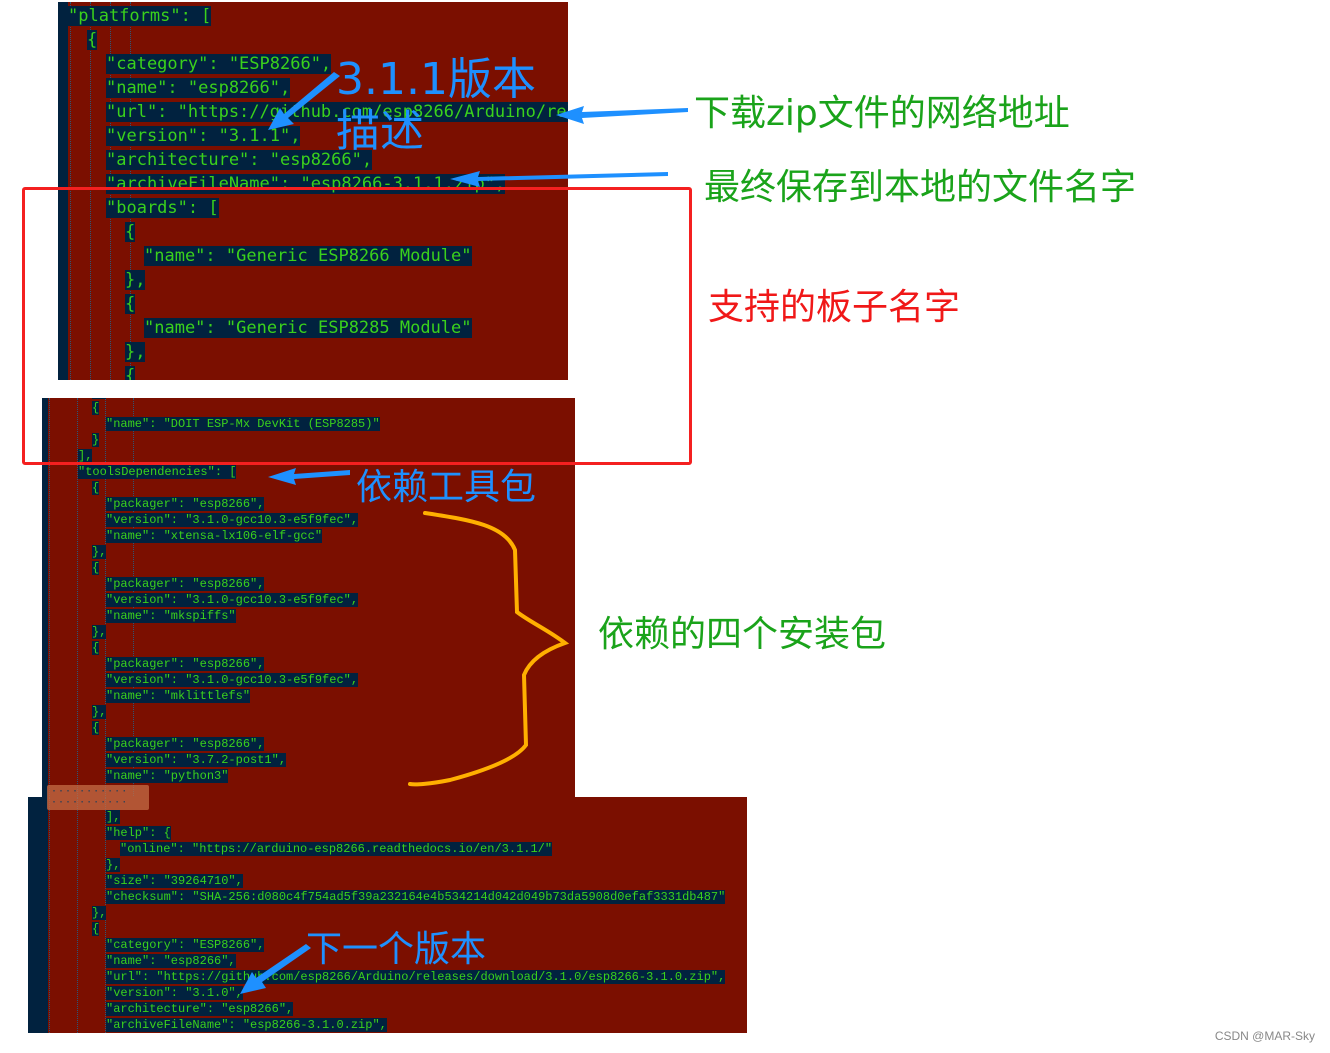 The image size is (1330, 1053). What do you see at coordinates (920, 187) in the screenshot?
I see `annotation-local-filename: 最终保存到本地的文件名字` at bounding box center [920, 187].